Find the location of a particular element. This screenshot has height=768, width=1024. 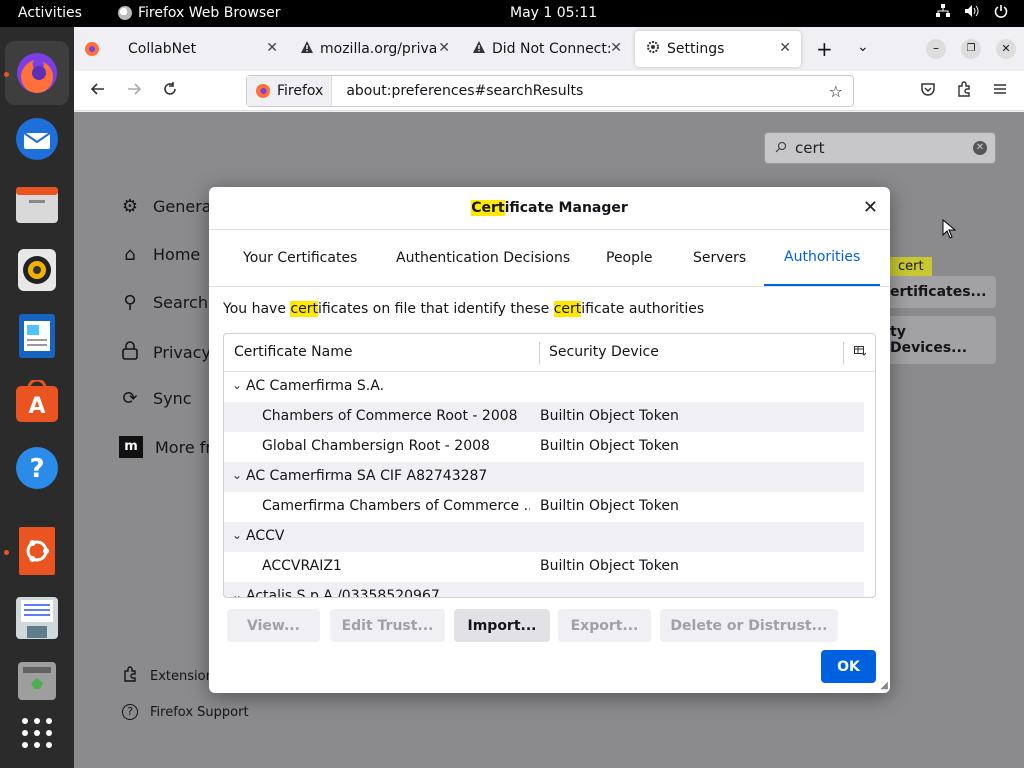

tab-authorities: Authorities is located at coordinates (822, 258).